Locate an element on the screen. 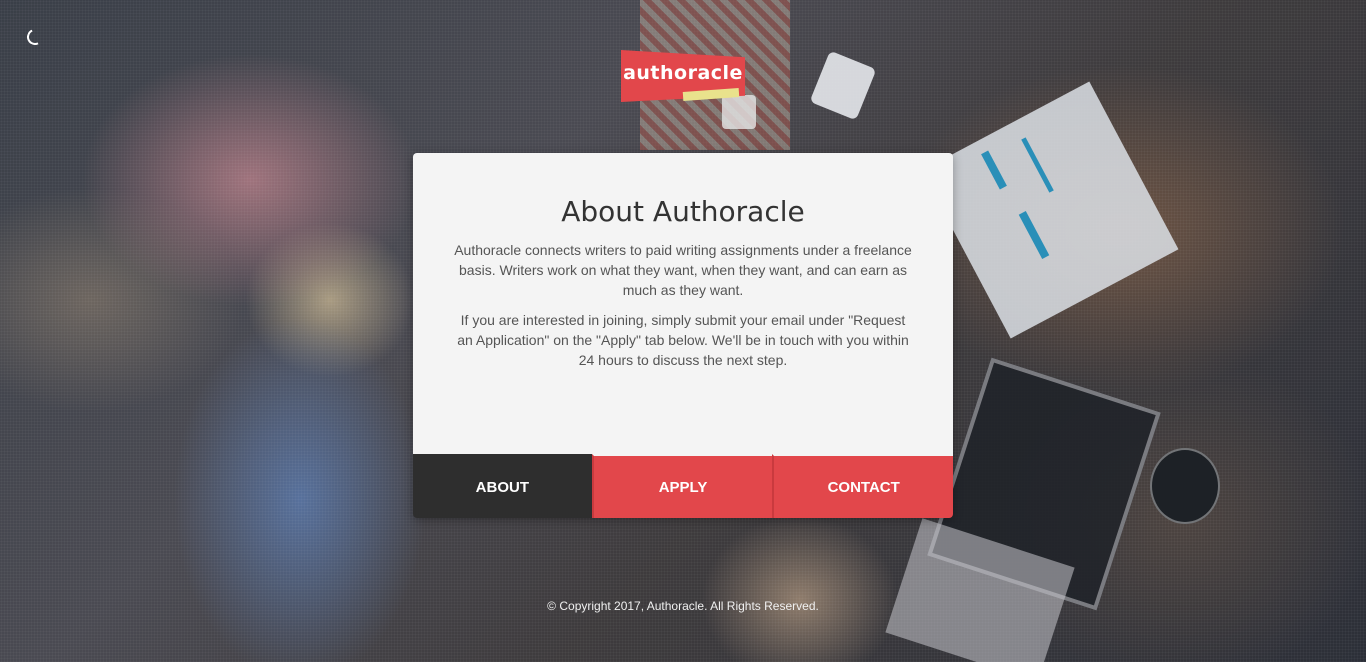  tab-about: ABOUT is located at coordinates (502, 486).